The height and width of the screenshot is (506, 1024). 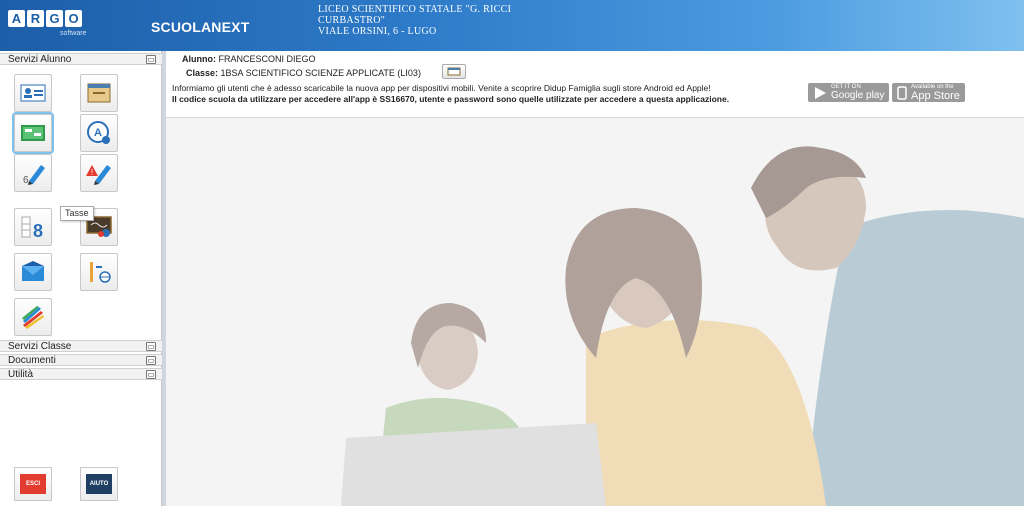 I want to click on play-icon, so click(x=820, y=92).